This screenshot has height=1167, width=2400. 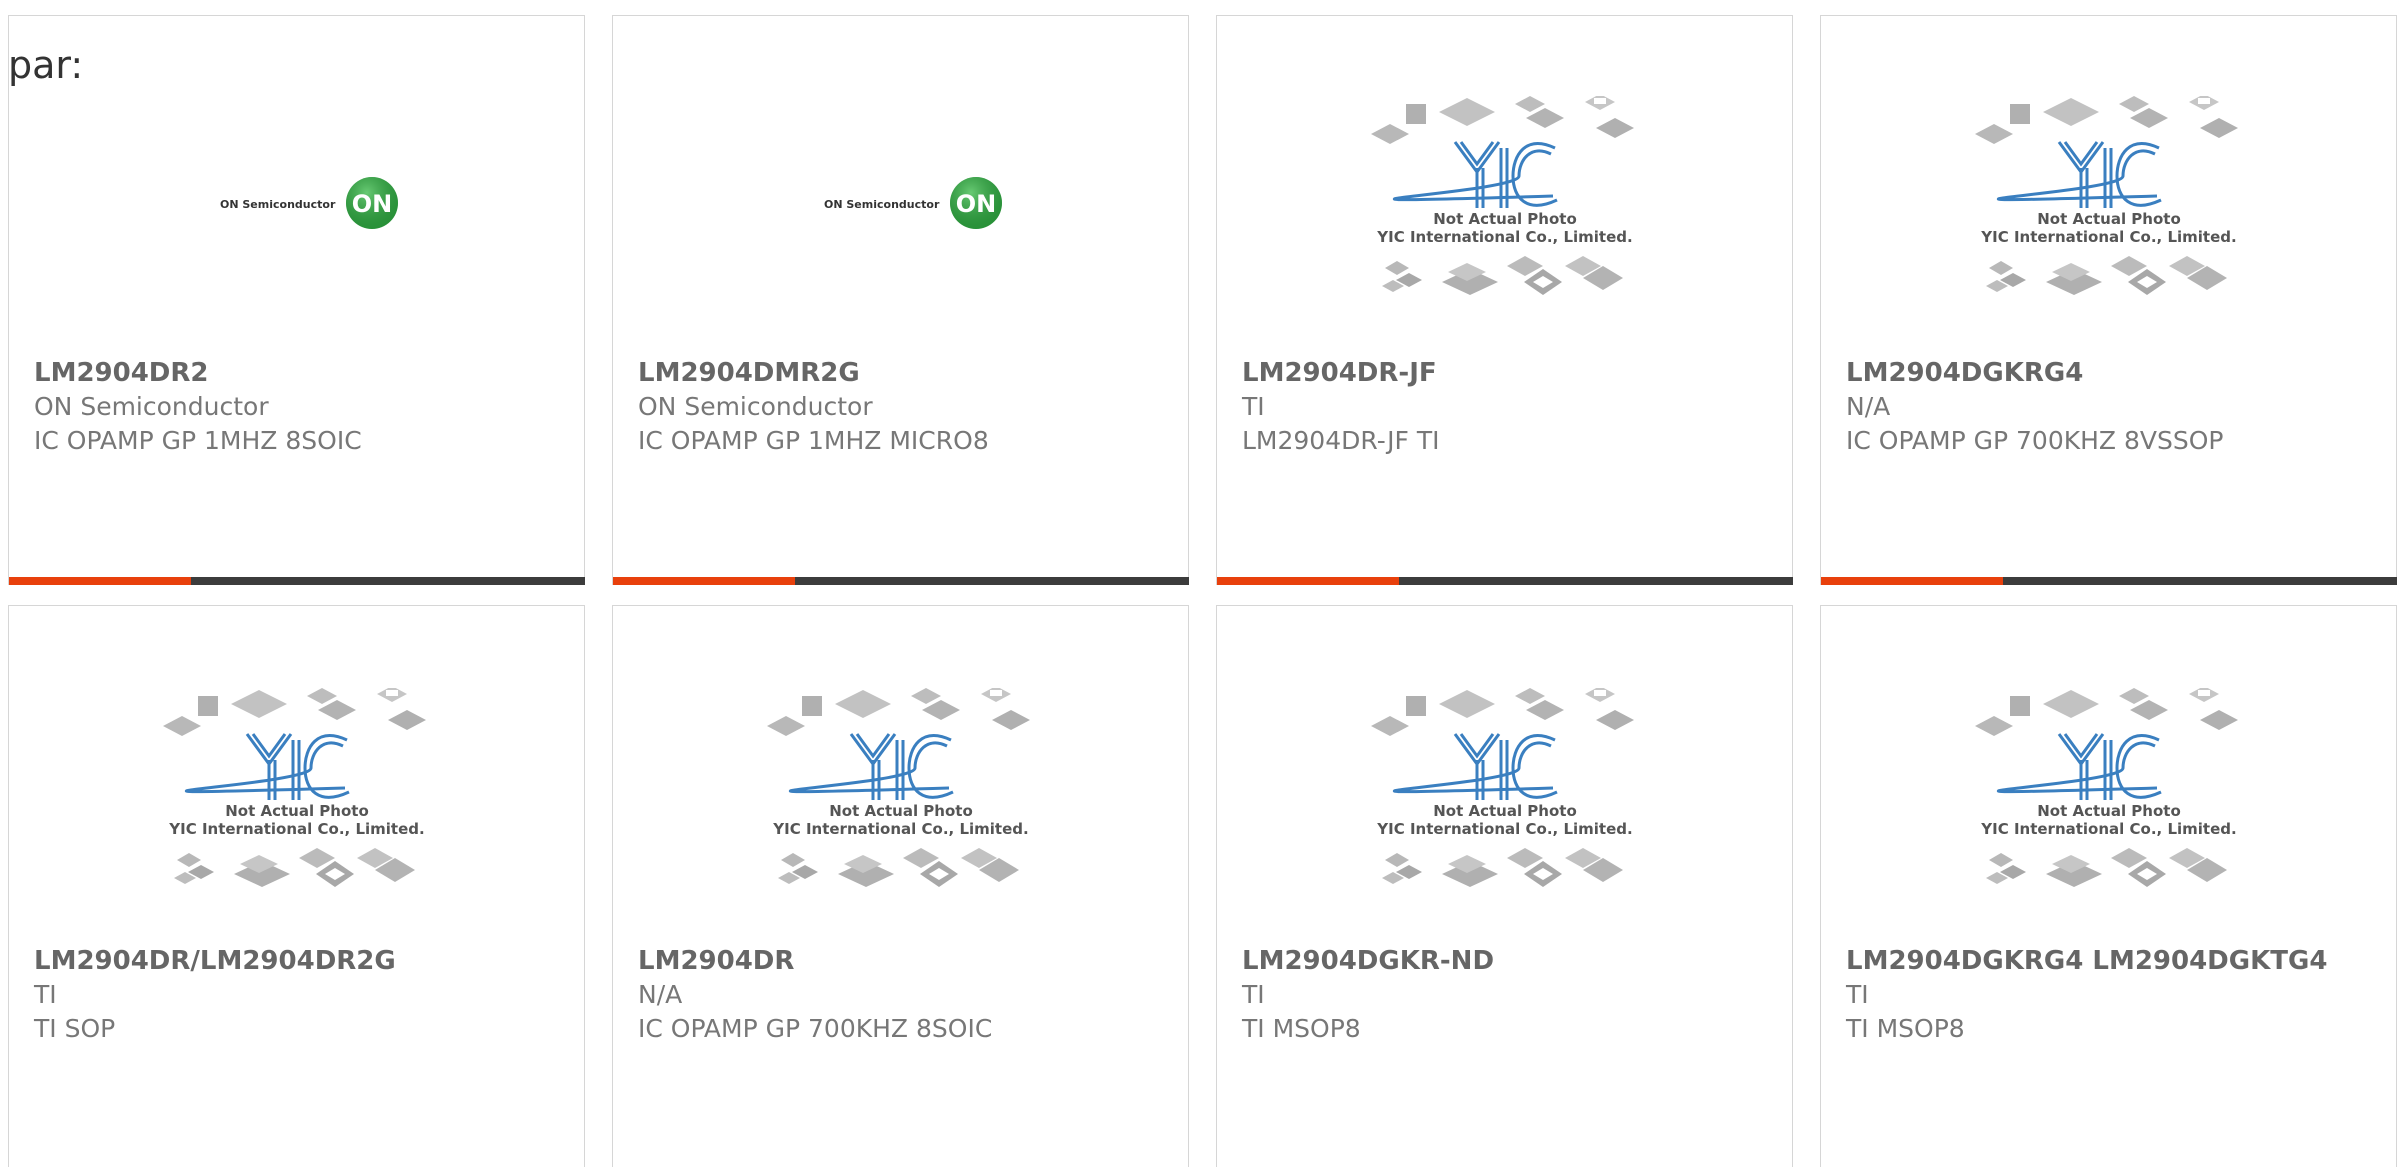 I want to click on description: IC OPAMP GP 1MHZ MICRO8, so click(x=813, y=440).